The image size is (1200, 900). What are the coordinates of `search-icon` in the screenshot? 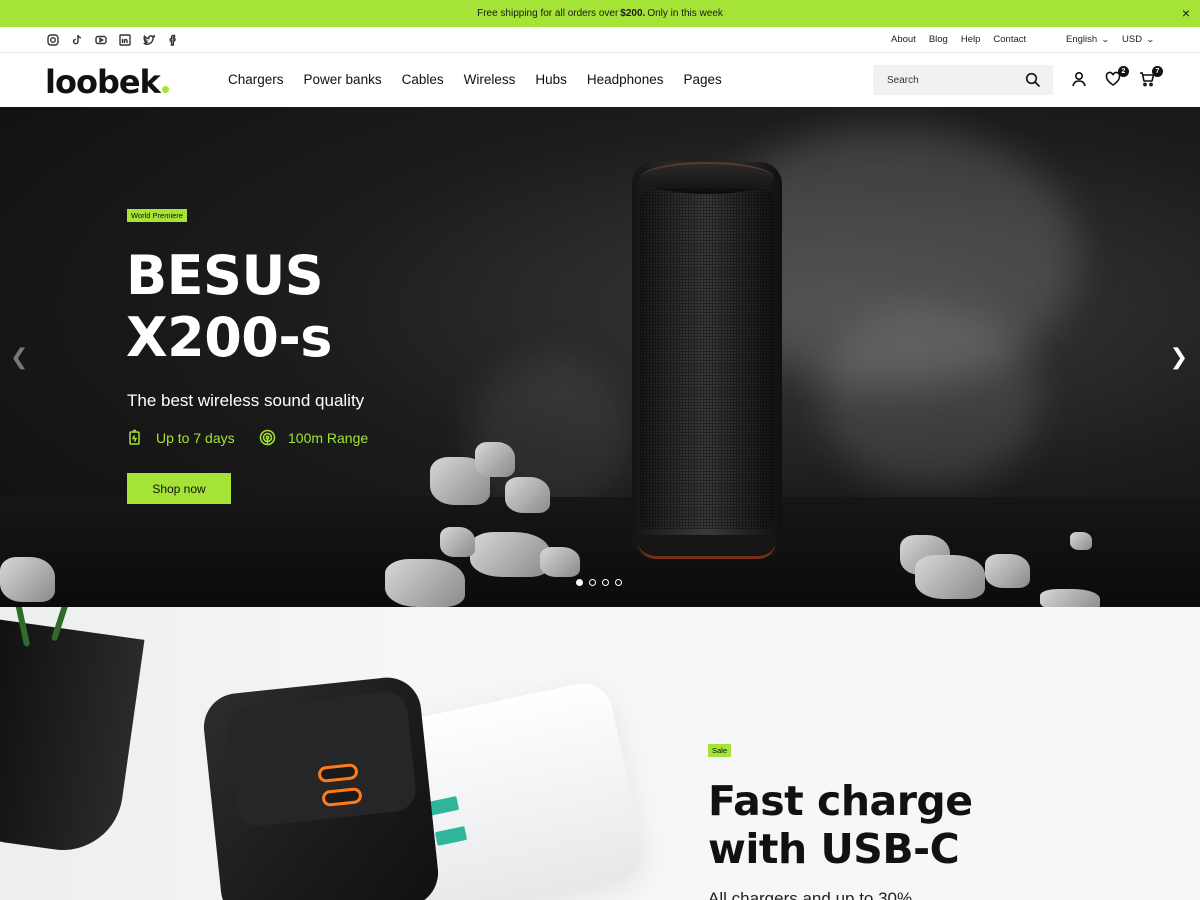 It's located at (1033, 80).